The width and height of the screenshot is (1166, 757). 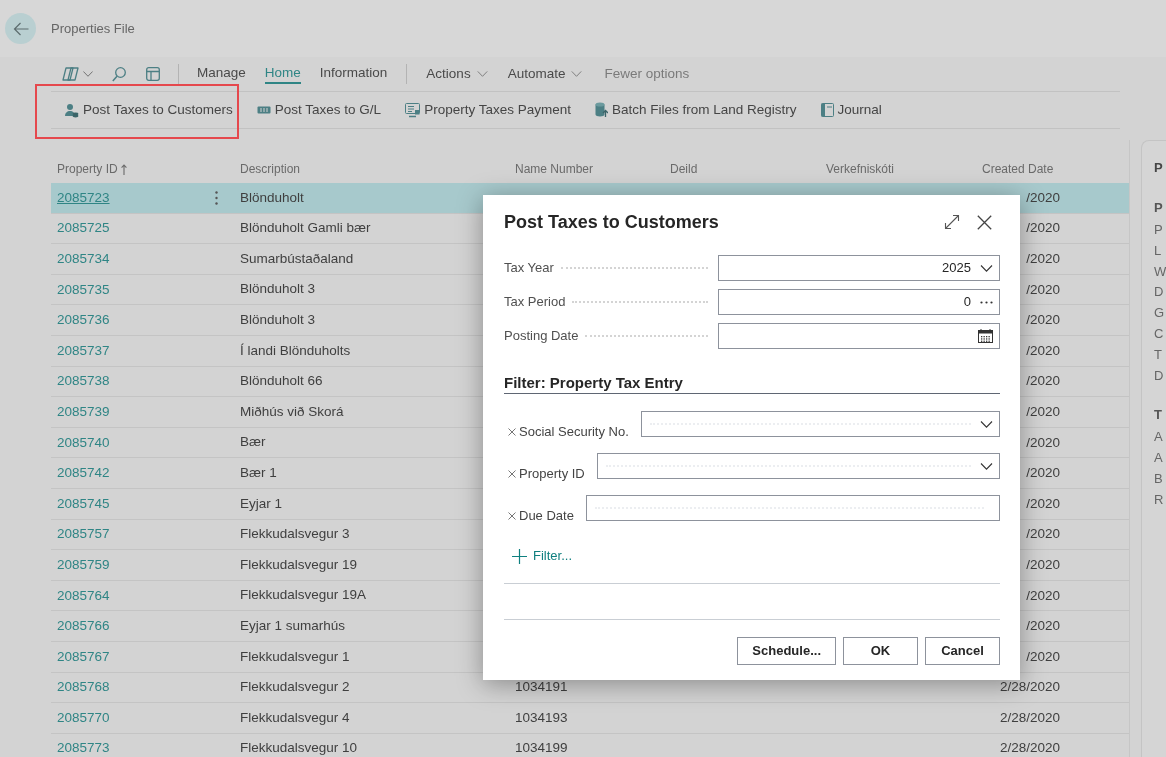 I want to click on arrow-left-icon, so click(x=20, y=28).